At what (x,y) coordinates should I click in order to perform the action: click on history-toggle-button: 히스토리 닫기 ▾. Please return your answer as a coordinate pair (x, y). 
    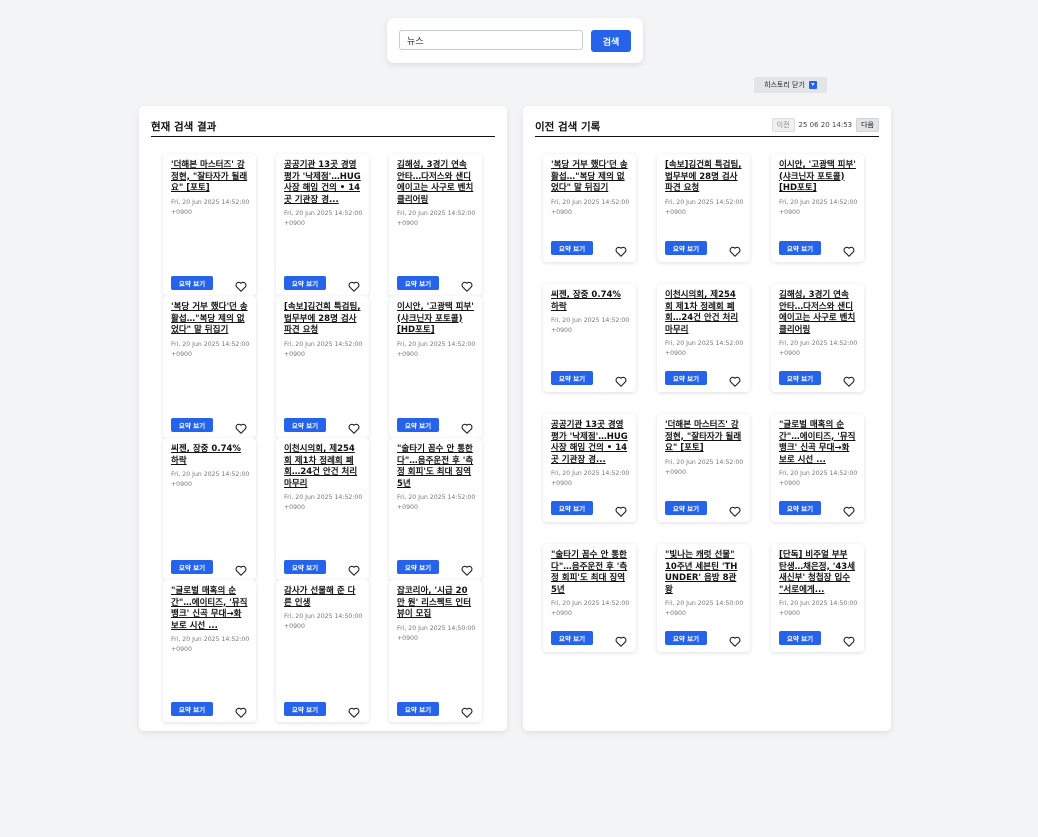
    Looking at the image, I should click on (790, 85).